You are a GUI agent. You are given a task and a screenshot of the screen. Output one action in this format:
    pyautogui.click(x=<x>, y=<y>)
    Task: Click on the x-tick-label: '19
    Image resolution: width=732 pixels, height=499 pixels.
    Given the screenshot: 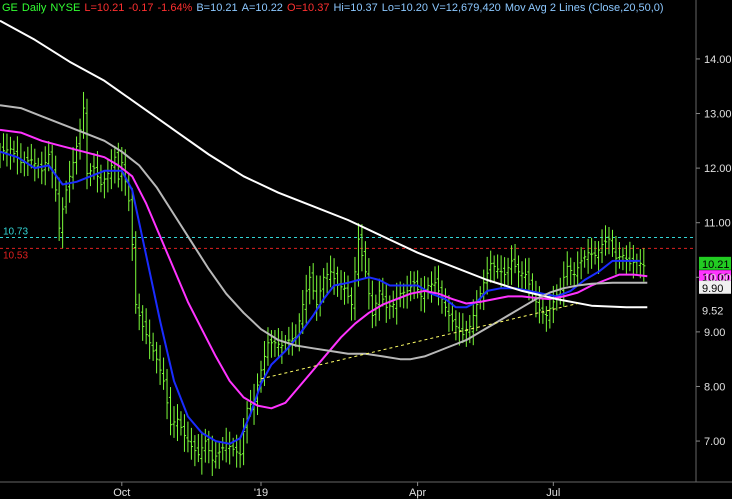 What is the action you would take?
    pyautogui.click(x=261, y=493)
    